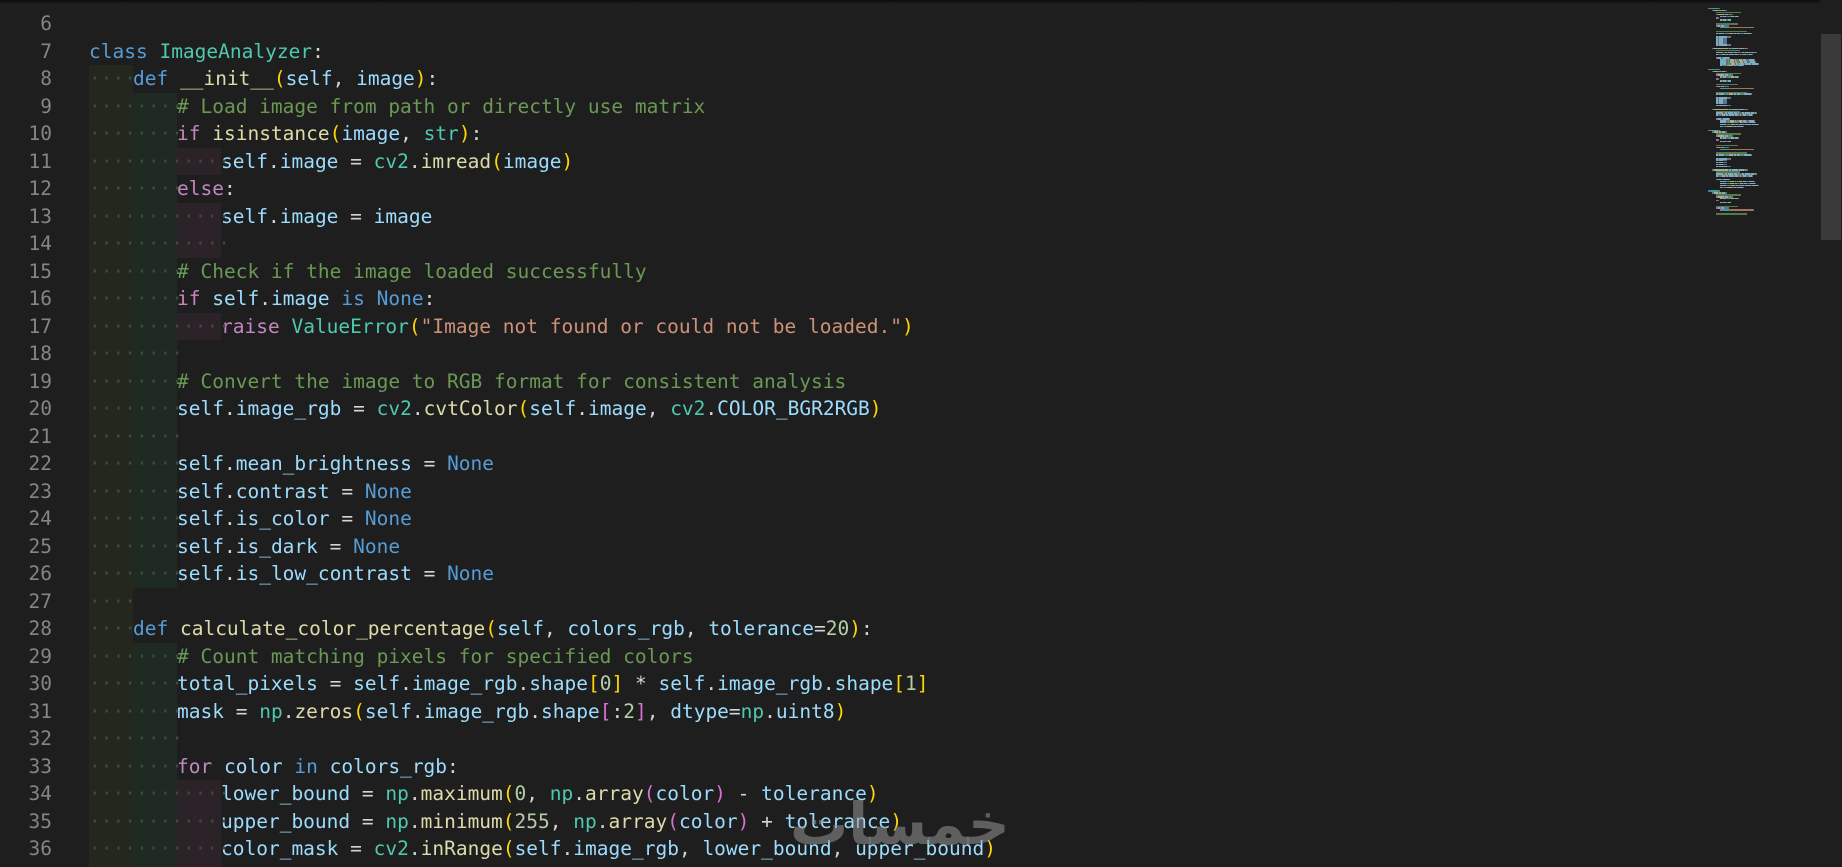 This screenshot has height=867, width=1842. What do you see at coordinates (40, 573) in the screenshot?
I see `line-number: 26` at bounding box center [40, 573].